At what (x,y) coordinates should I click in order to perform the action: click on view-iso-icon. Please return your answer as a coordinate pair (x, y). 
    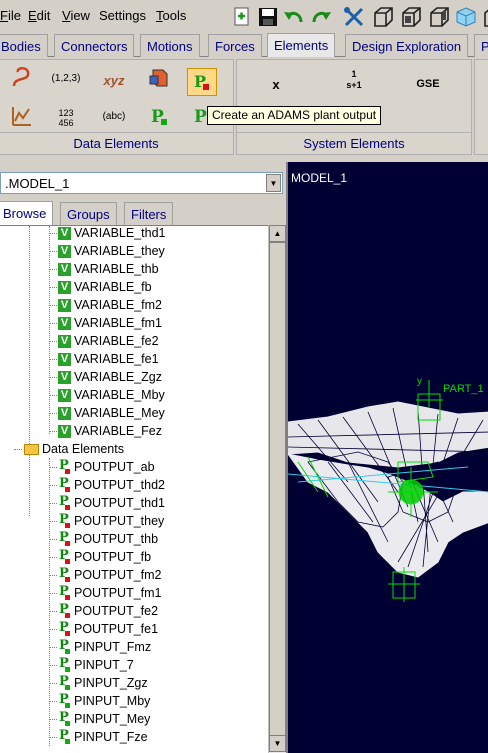
    Looking at the image, I should click on (411, 17).